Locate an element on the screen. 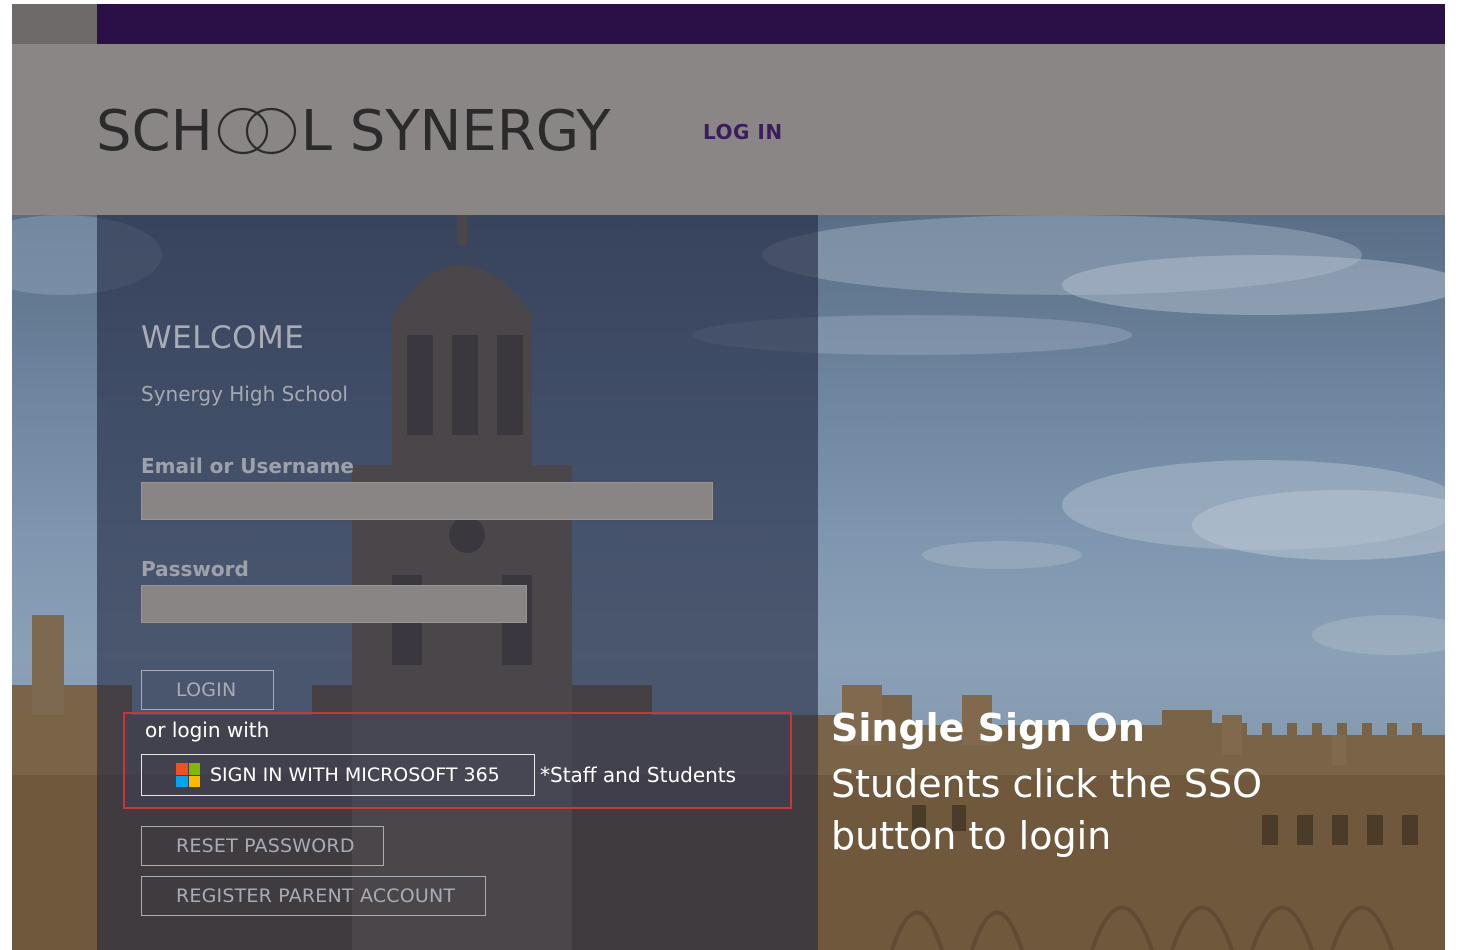 The height and width of the screenshot is (950, 1458). or-login-with-text: or login with is located at coordinates (207, 730).